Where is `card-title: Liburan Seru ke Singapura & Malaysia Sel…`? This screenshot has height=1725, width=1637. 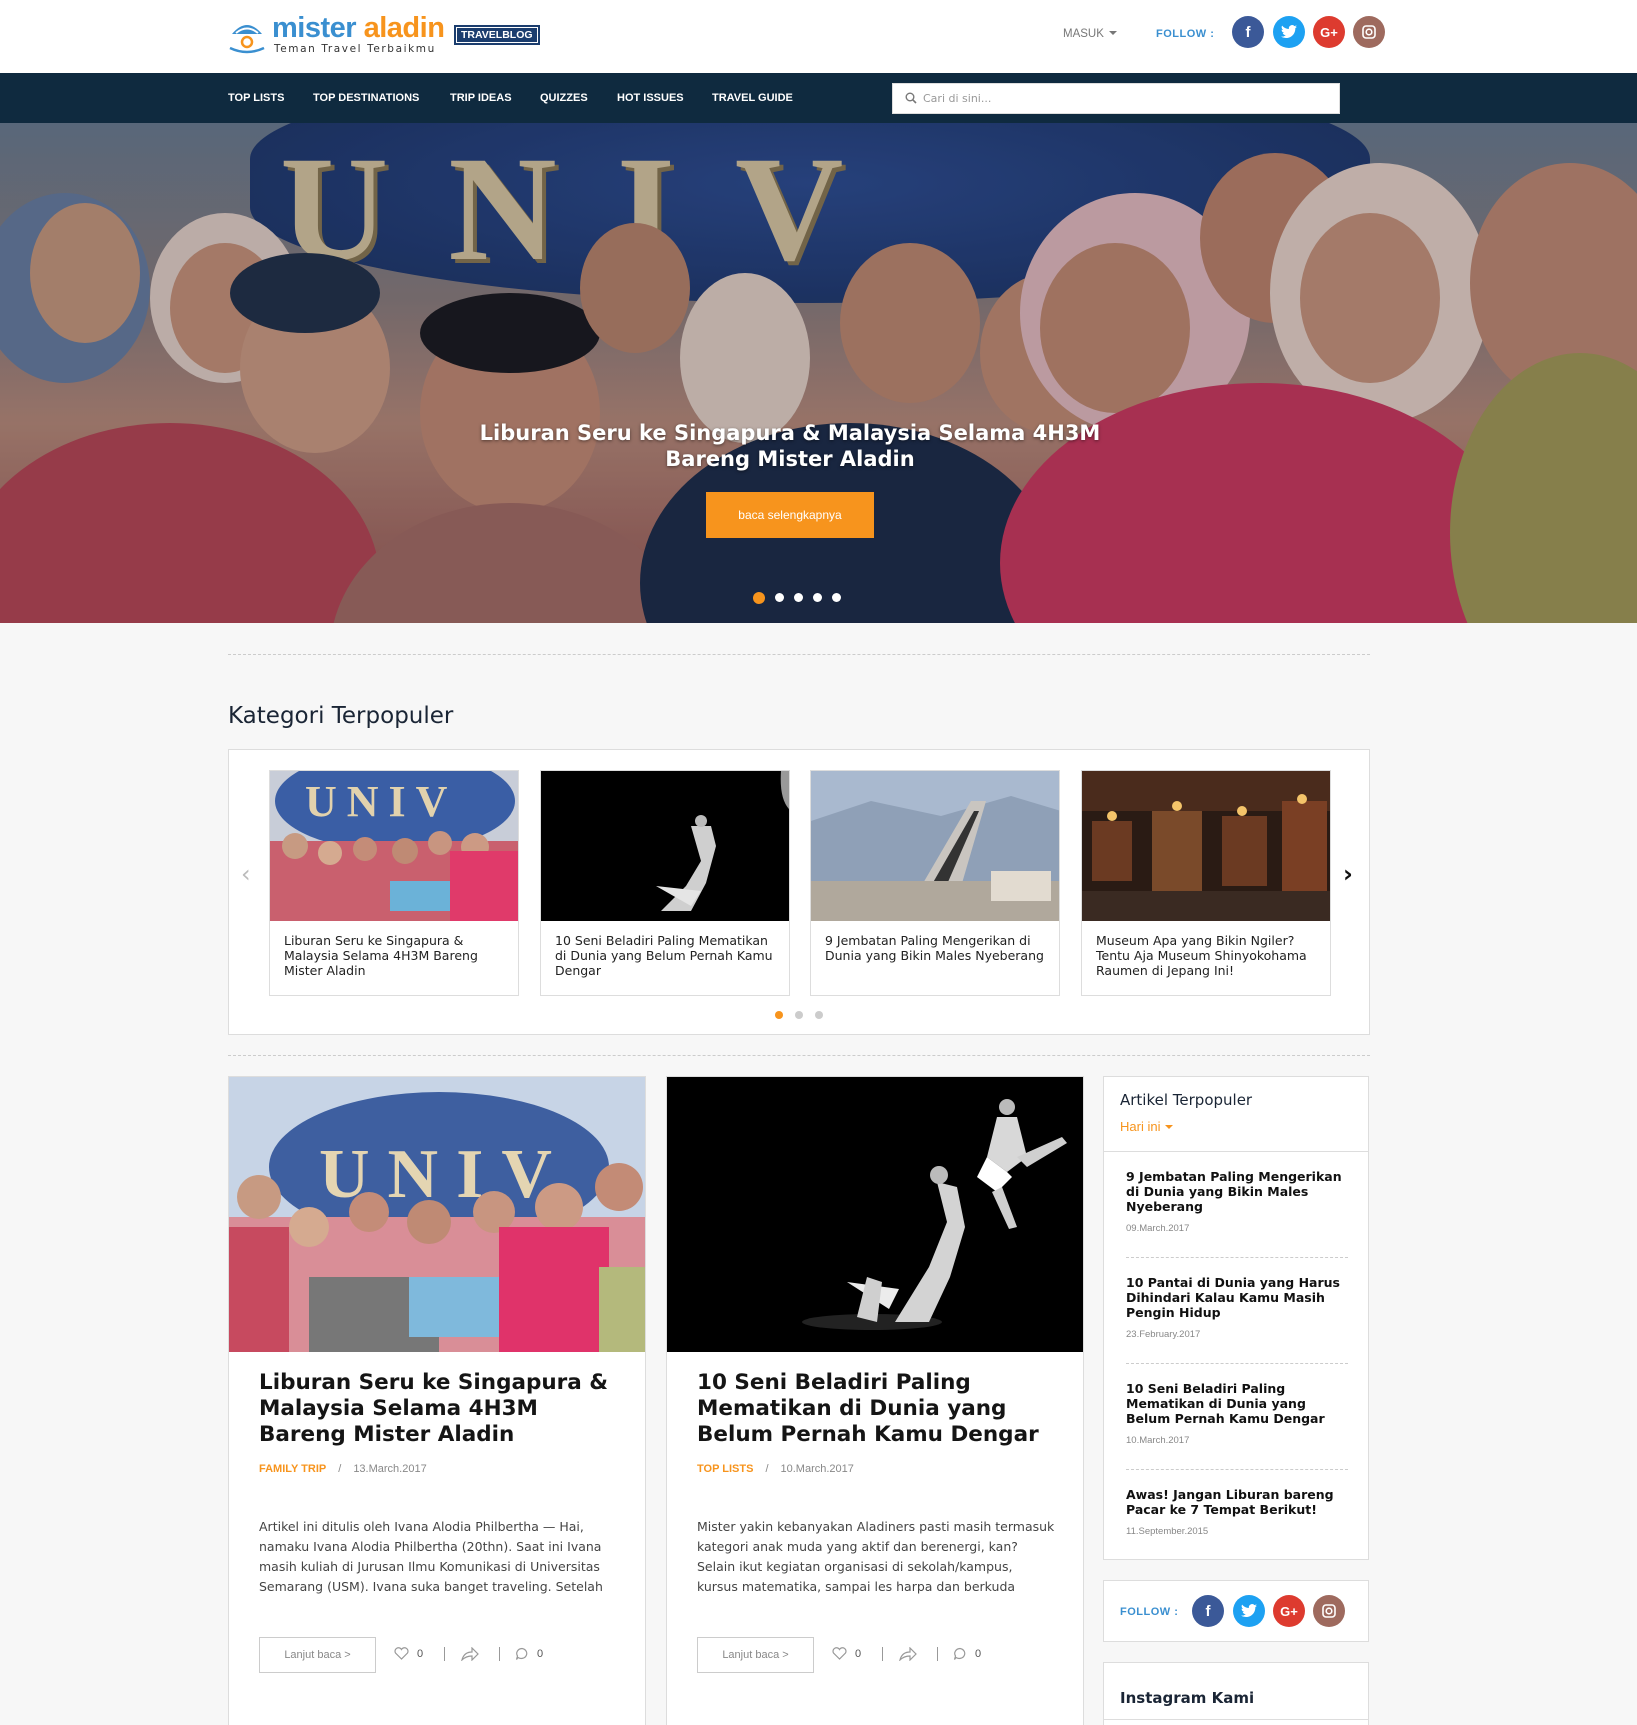
card-title: Liburan Seru ke Singapura & Malaysia Sel… is located at coordinates (381, 955).